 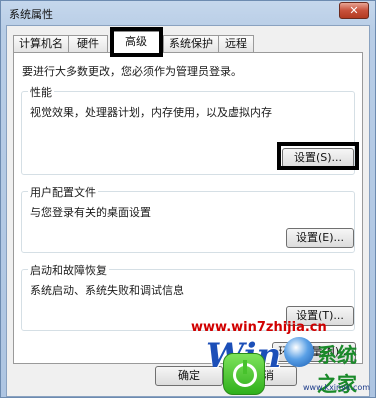 I want to click on windows-orb-icon, so click(x=299, y=352).